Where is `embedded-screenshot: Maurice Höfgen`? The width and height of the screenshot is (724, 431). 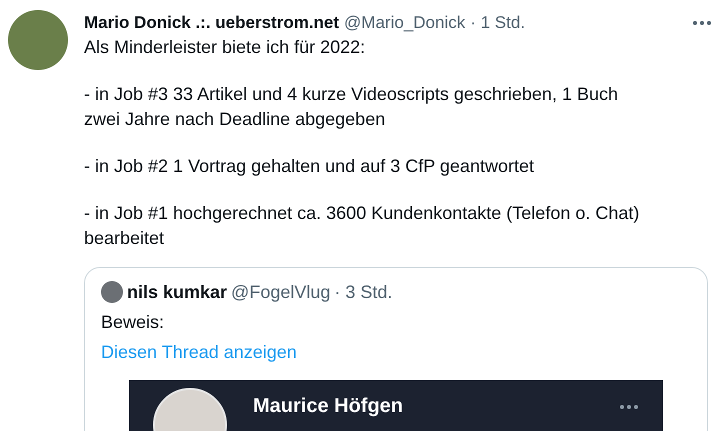
embedded-screenshot: Maurice Höfgen is located at coordinates (396, 405).